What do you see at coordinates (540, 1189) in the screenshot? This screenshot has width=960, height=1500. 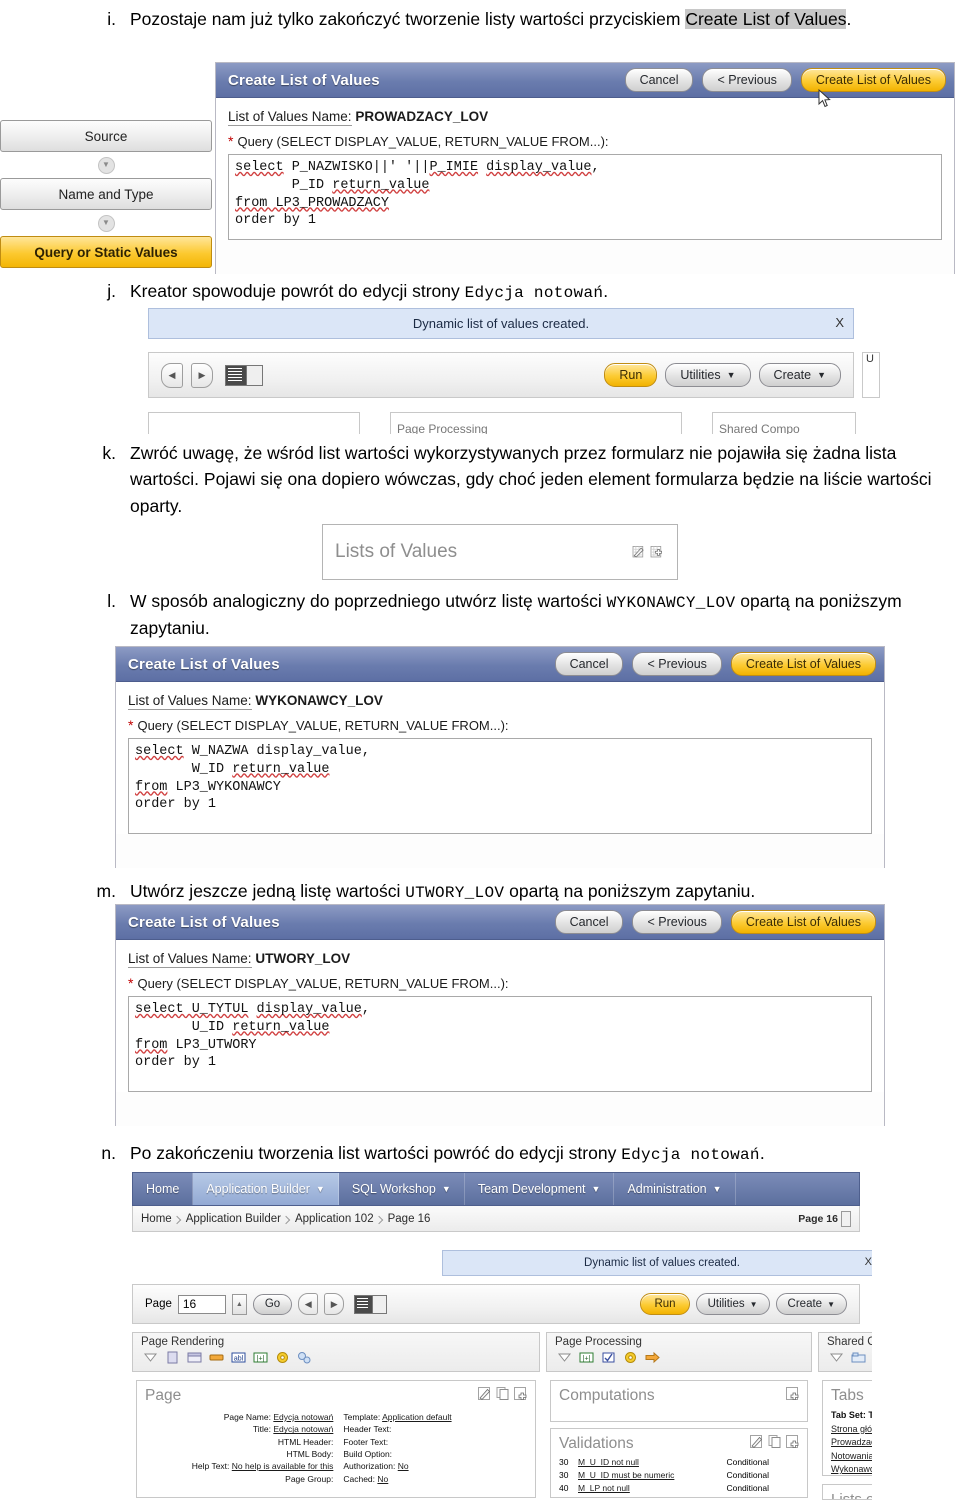 I see `nav-item-team-development: Team Development ▼` at bounding box center [540, 1189].